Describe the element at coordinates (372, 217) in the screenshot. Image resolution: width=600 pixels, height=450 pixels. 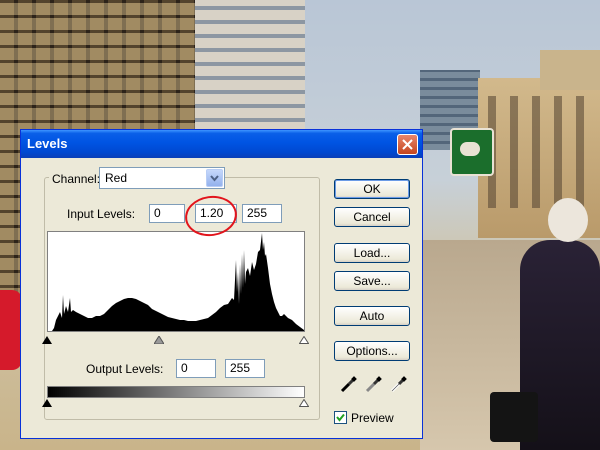
I see `cancel-button: Cancel` at that location.